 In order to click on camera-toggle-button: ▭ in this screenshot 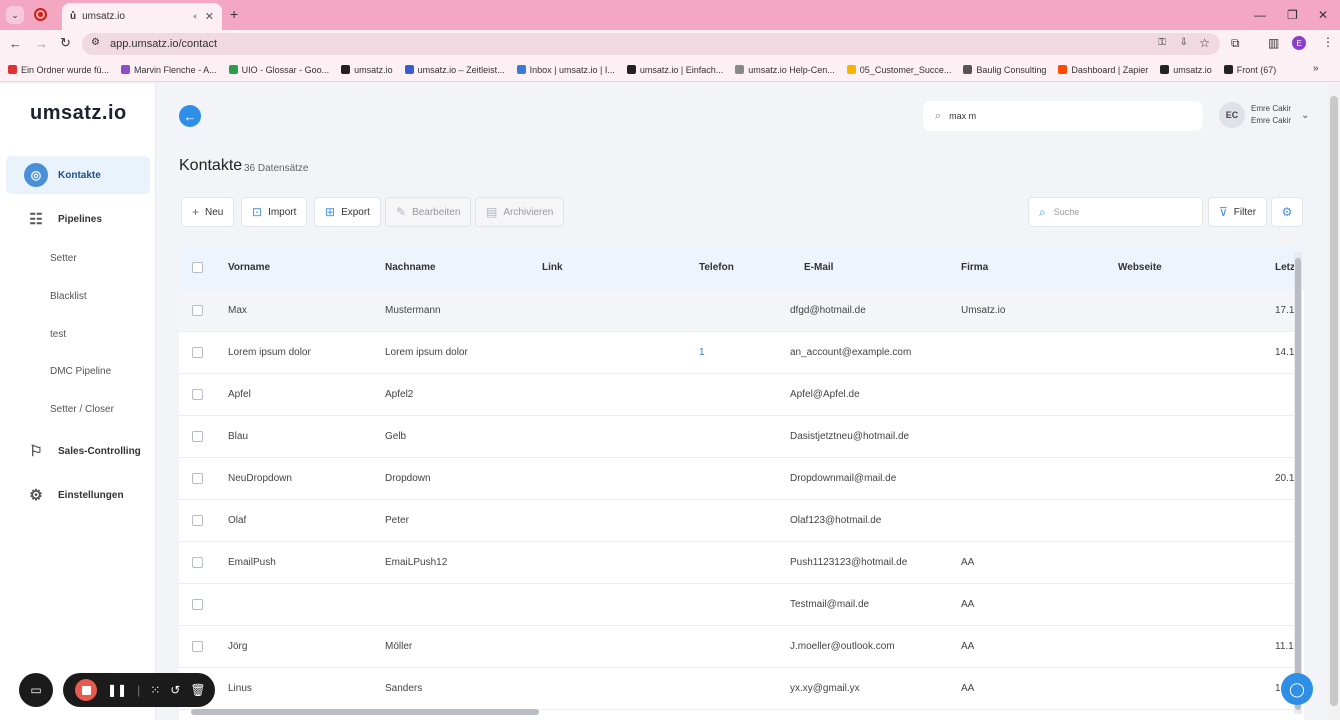, I will do `click(36, 690)`.